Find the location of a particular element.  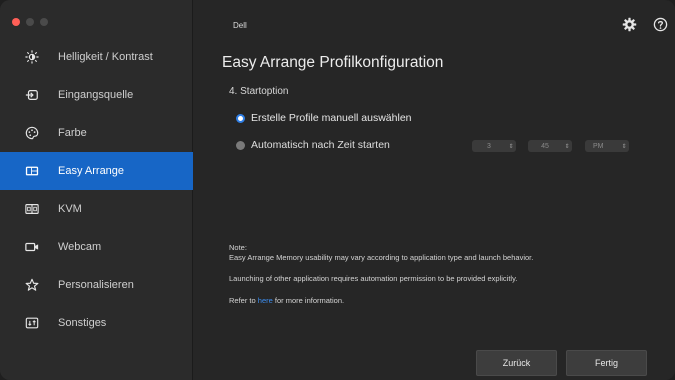

refer-suffix: for more information. is located at coordinates (309, 300).